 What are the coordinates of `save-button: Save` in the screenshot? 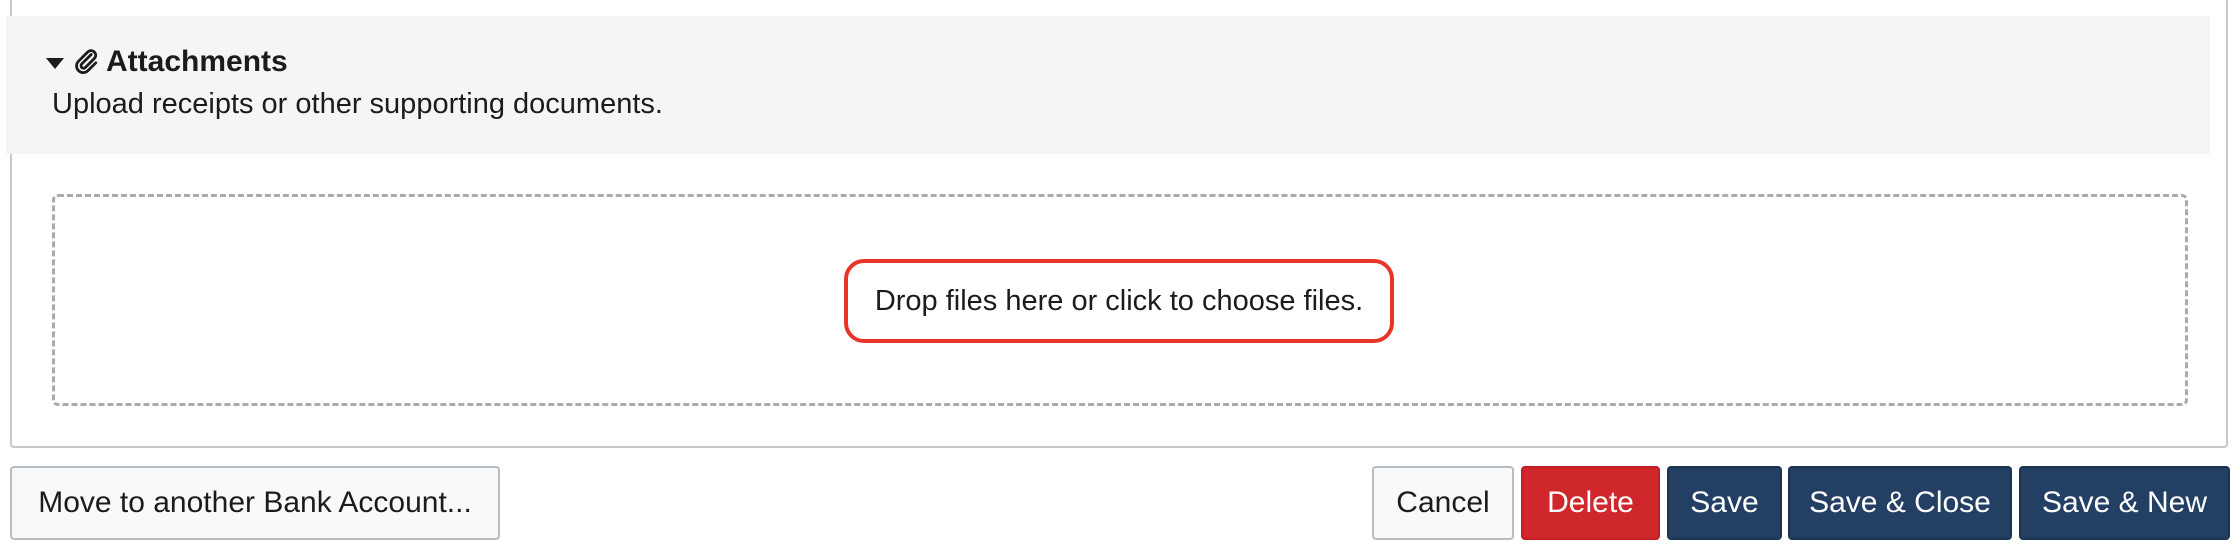 It's located at (1724, 503).